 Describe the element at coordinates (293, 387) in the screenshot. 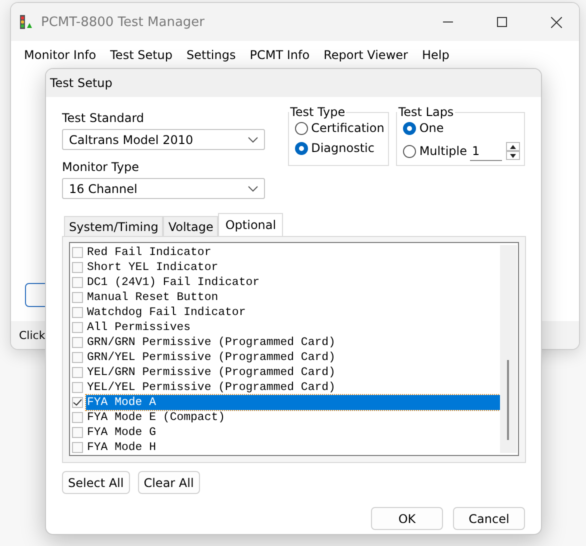

I see `list-item: YEL/YEL Permissive (Programmed Card)` at that location.